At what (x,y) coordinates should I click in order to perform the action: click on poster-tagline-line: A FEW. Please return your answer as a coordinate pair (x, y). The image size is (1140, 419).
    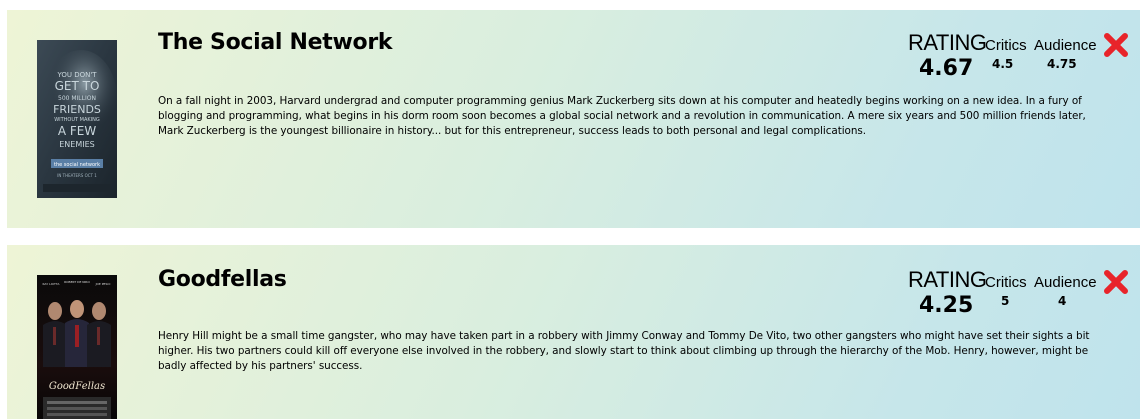
    Looking at the image, I should click on (77, 131).